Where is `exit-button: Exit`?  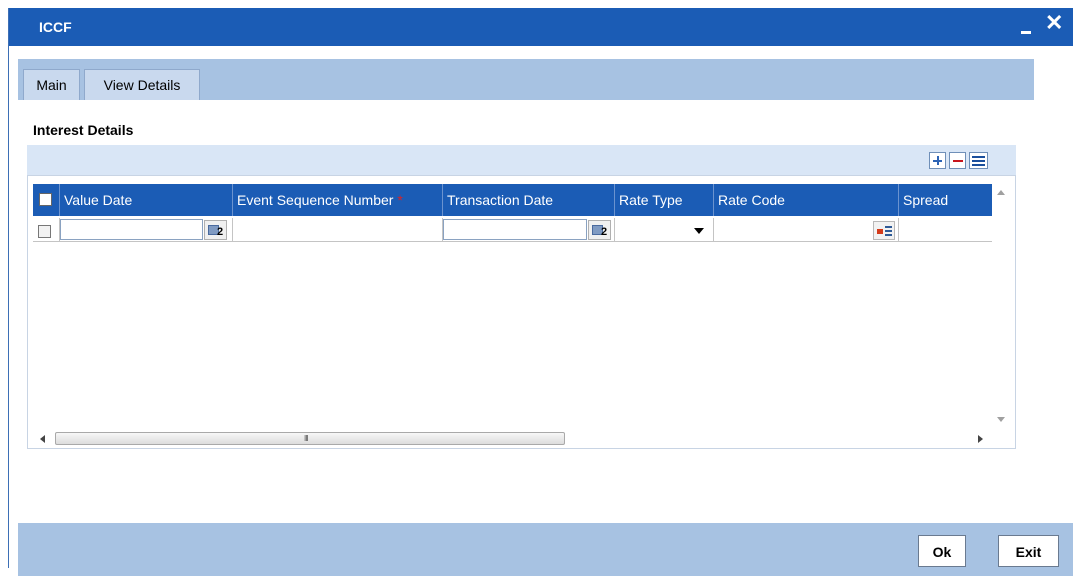 exit-button: Exit is located at coordinates (1028, 551).